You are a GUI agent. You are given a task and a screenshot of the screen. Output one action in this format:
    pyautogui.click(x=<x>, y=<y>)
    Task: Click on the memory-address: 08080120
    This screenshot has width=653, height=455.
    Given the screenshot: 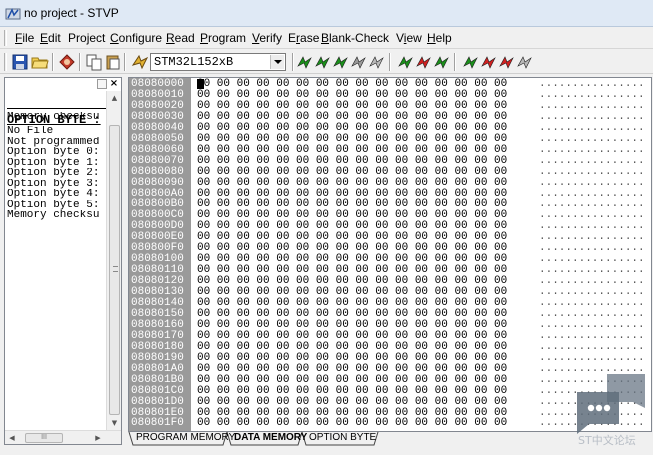 What is the action you would take?
    pyautogui.click(x=157, y=281)
    